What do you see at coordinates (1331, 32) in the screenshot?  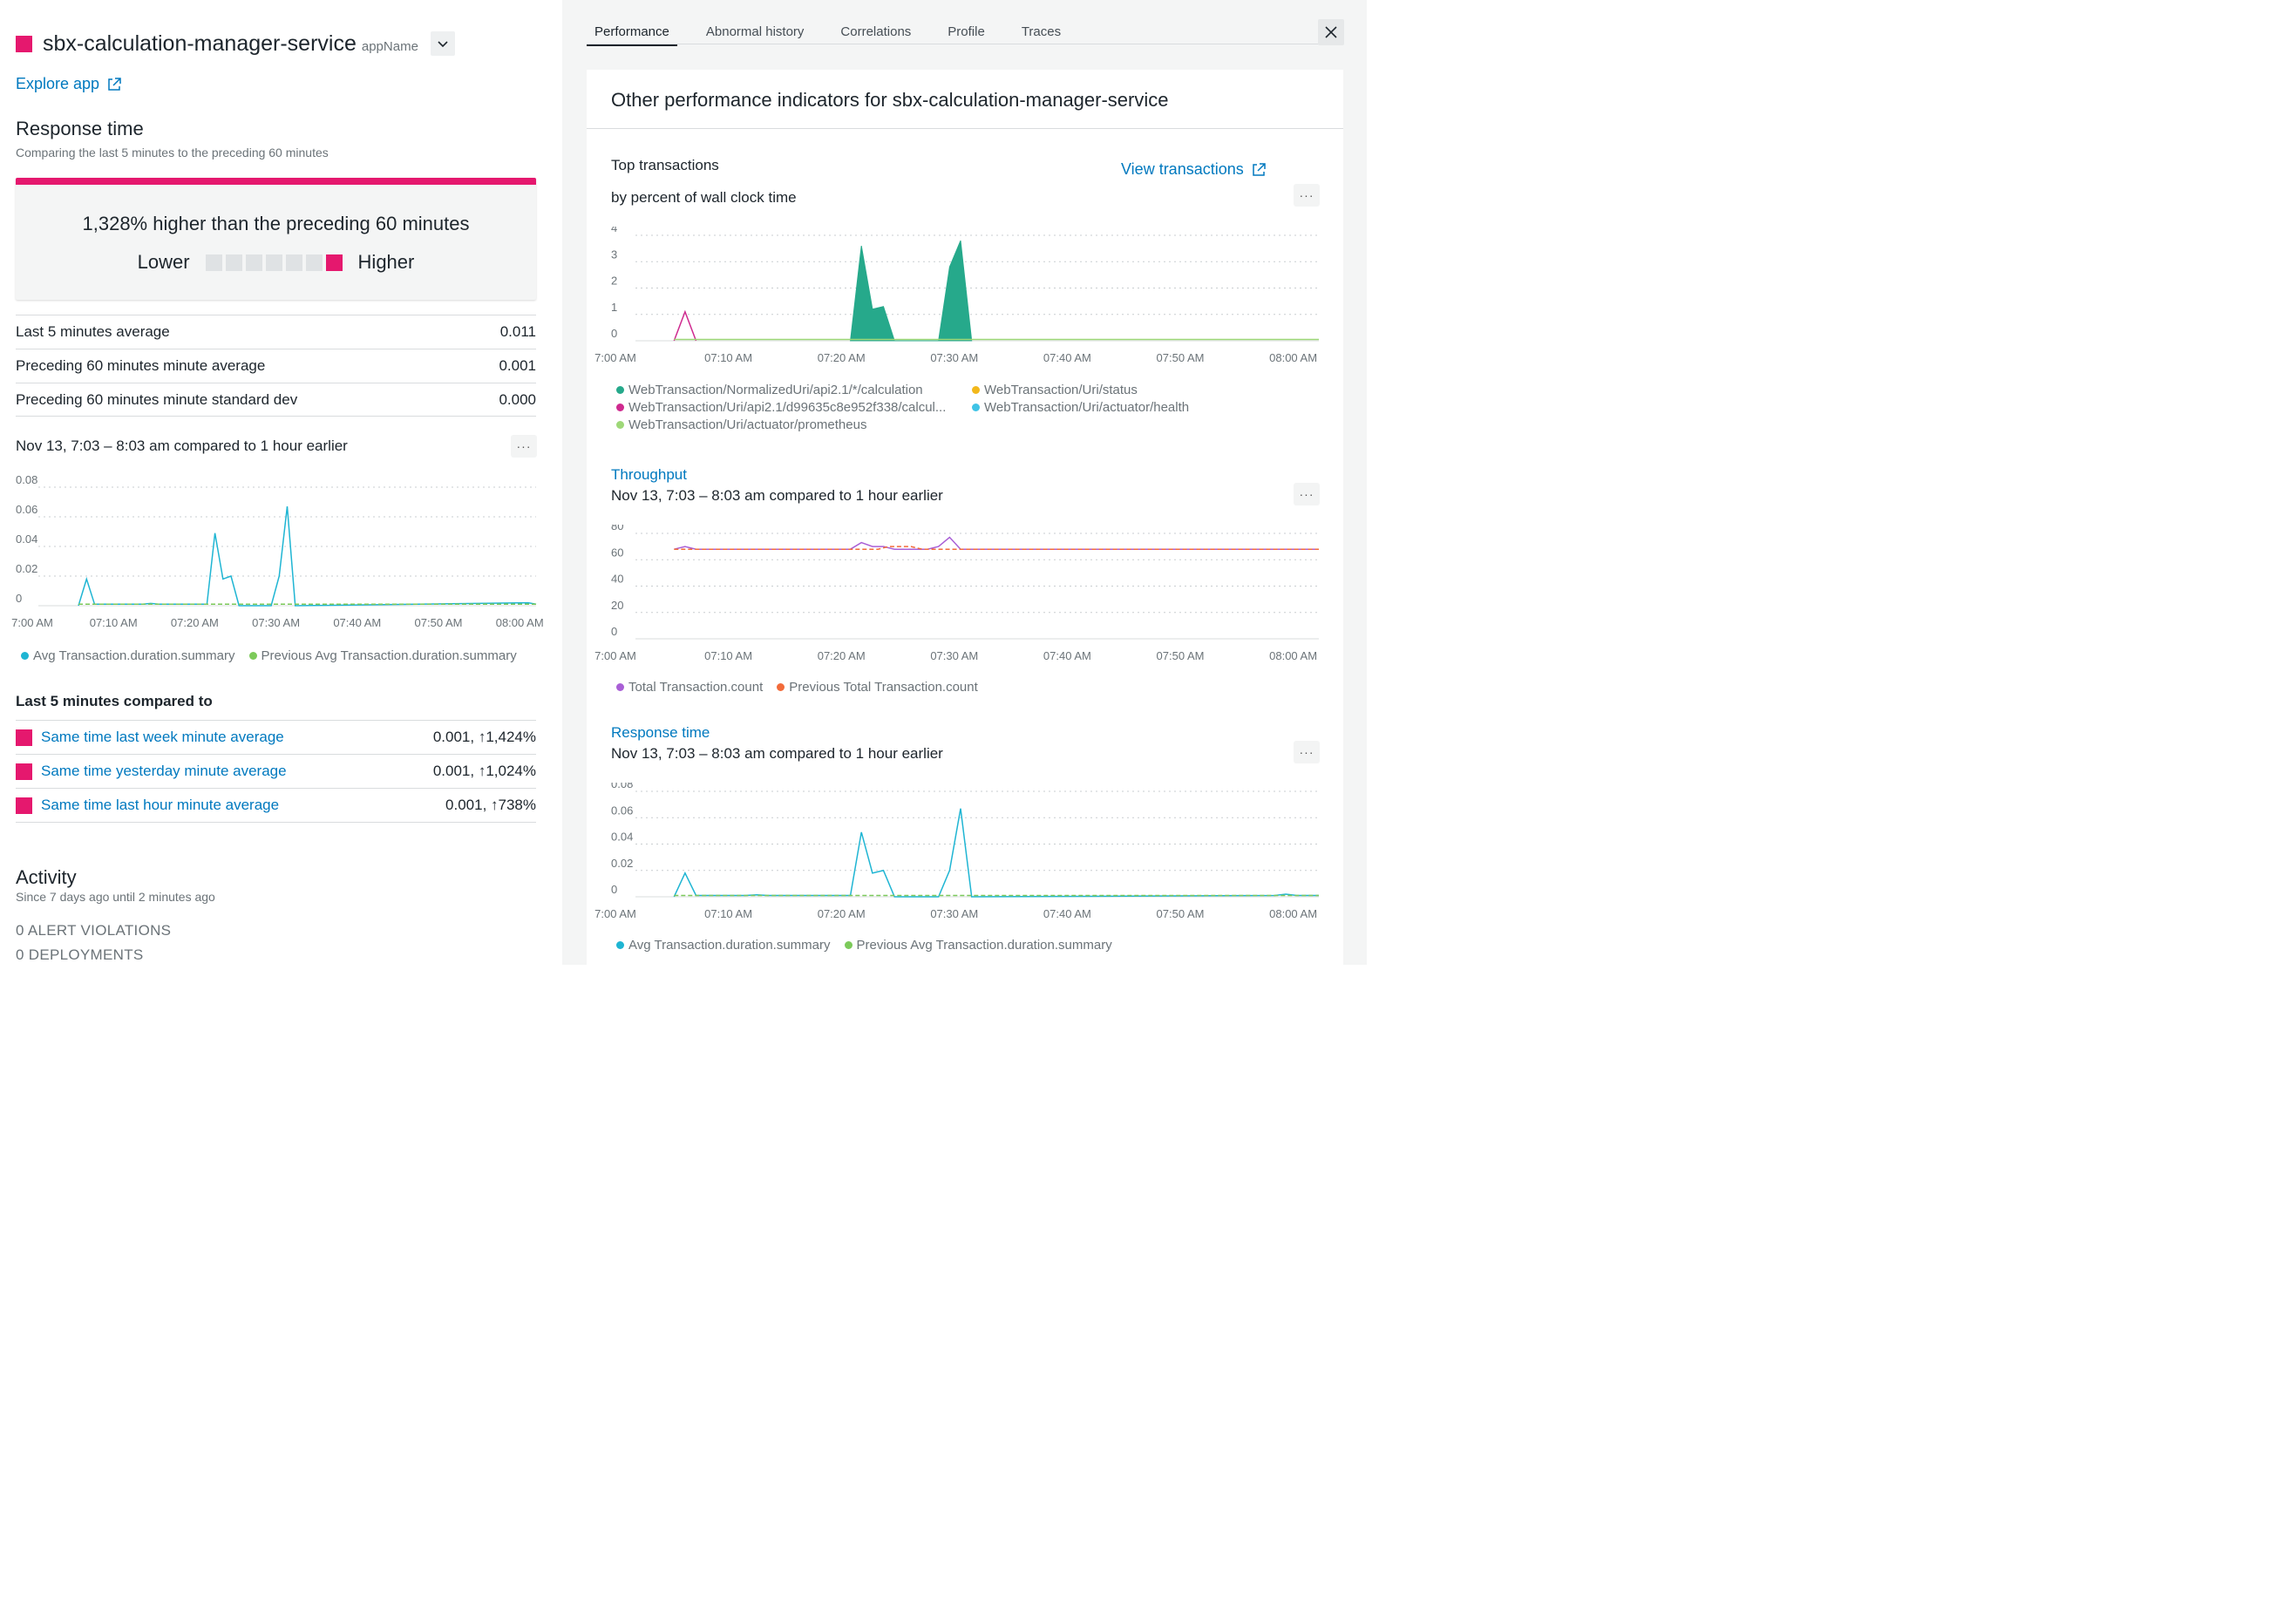 I see `close-button` at bounding box center [1331, 32].